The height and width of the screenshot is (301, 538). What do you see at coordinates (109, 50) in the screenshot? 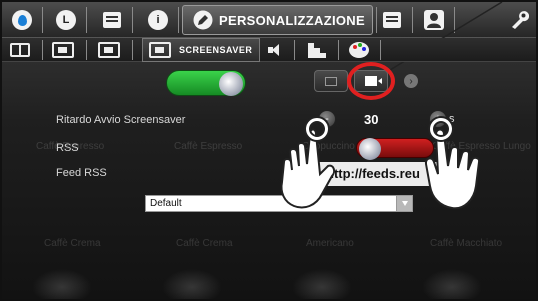
I see `picture-icon` at bounding box center [109, 50].